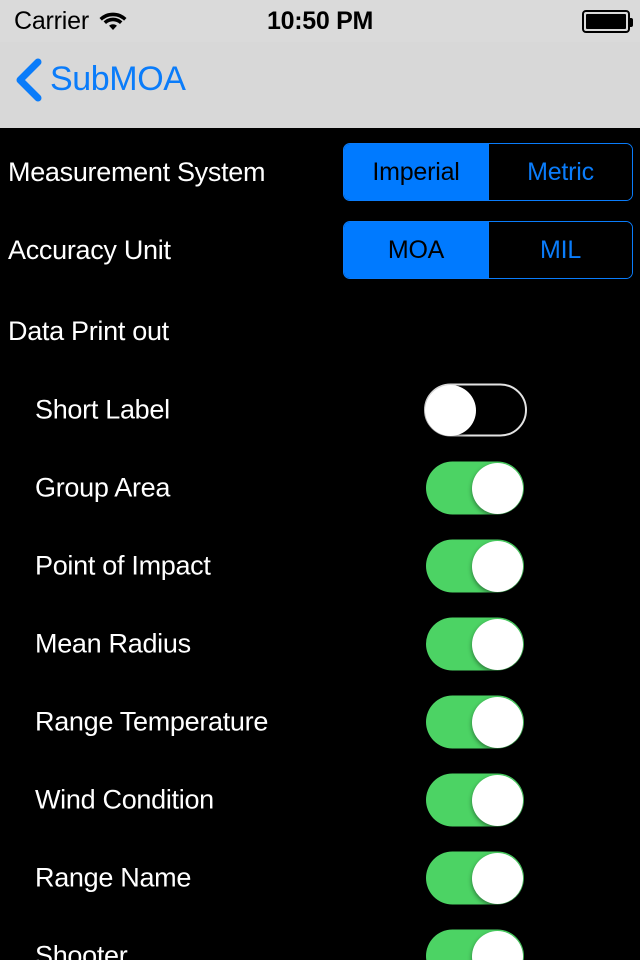 The image size is (640, 960). I want to click on battery-cap, so click(631, 22).